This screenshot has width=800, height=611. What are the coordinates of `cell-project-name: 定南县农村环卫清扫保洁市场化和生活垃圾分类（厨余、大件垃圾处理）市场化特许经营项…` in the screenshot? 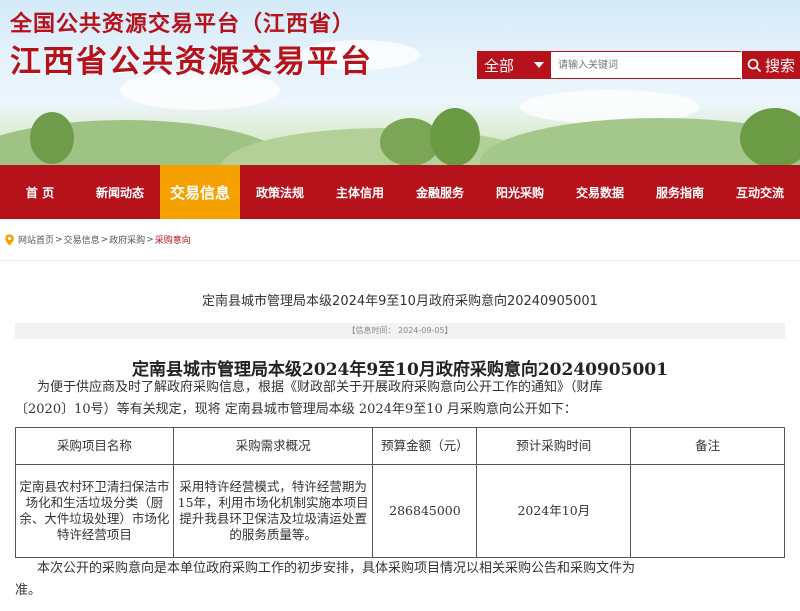 It's located at (94, 511).